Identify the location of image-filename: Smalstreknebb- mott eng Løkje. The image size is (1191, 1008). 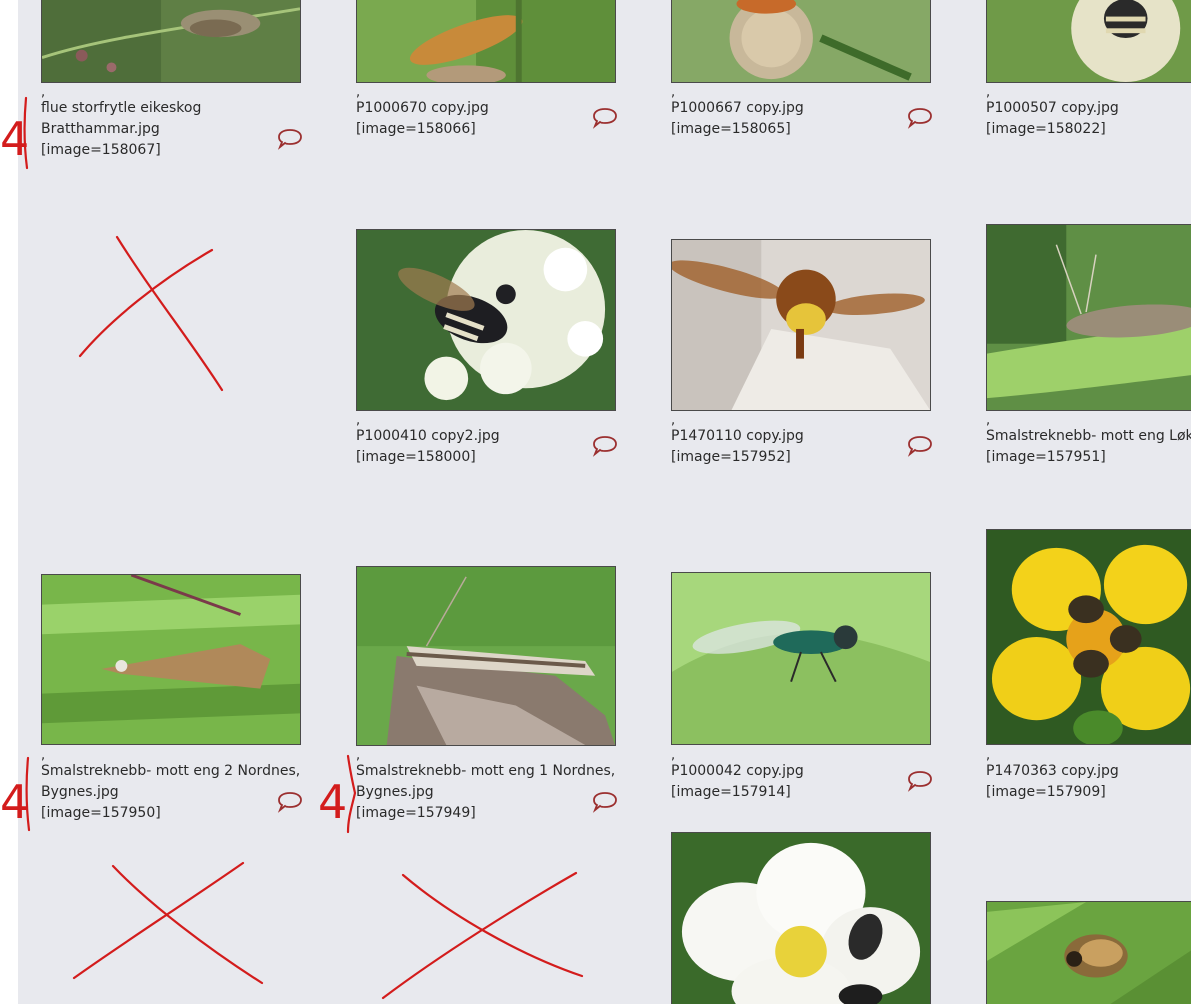
(1088, 436).